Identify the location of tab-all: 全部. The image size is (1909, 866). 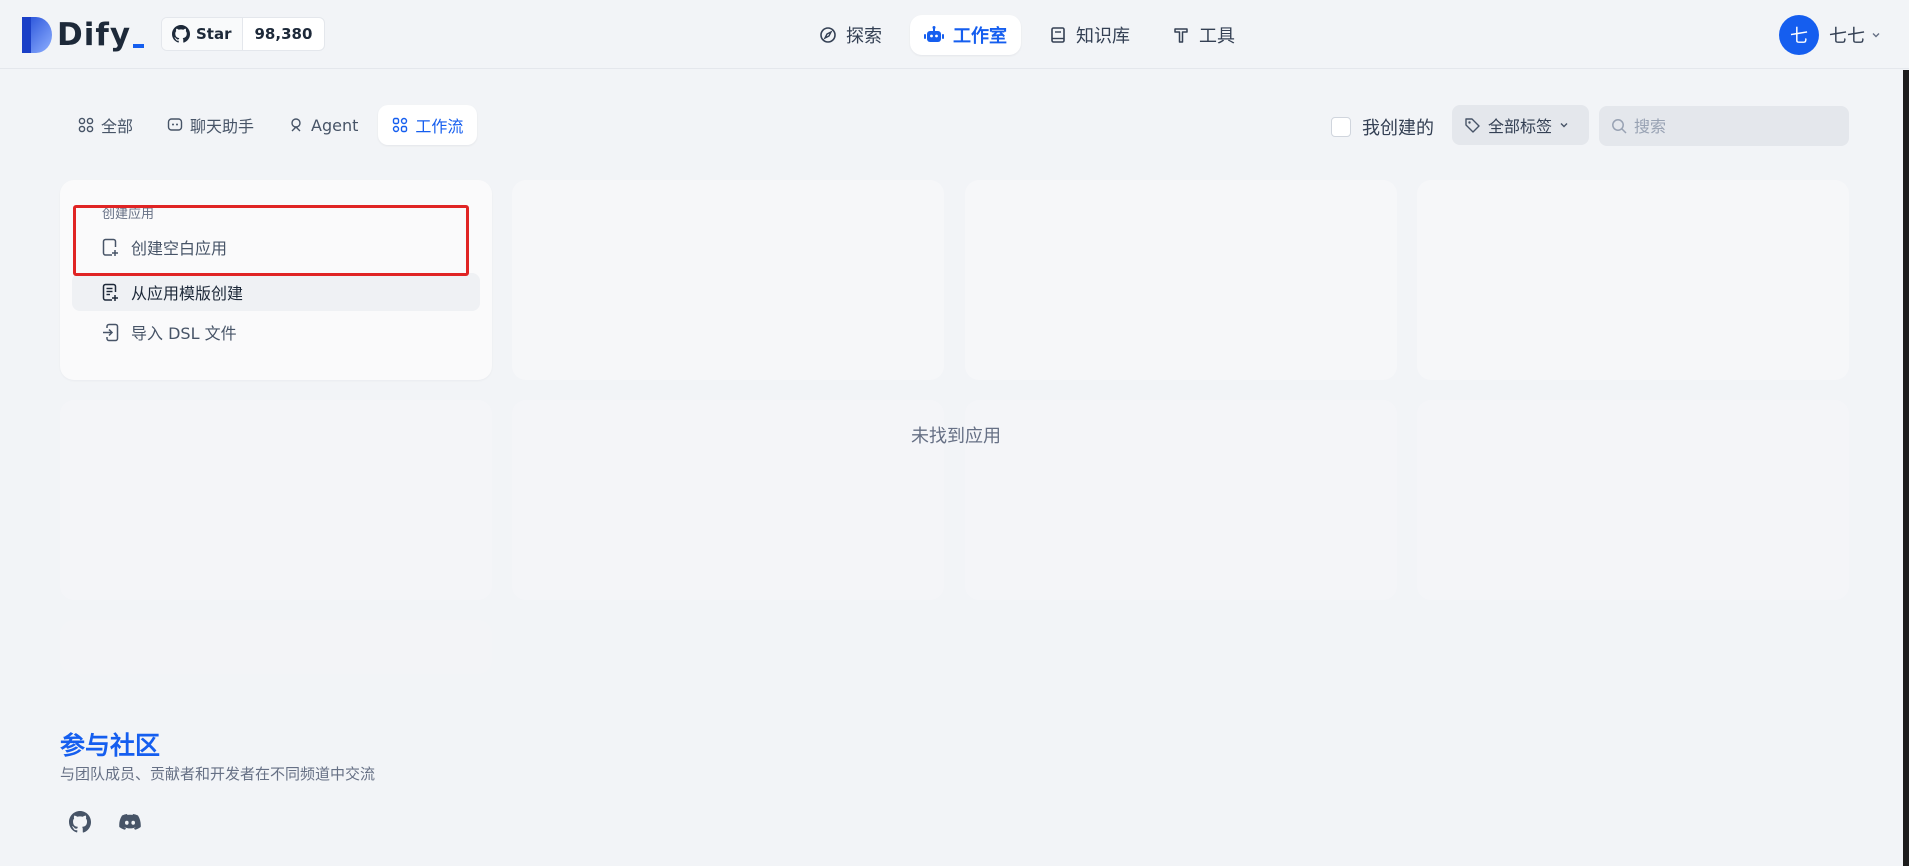
(105, 125).